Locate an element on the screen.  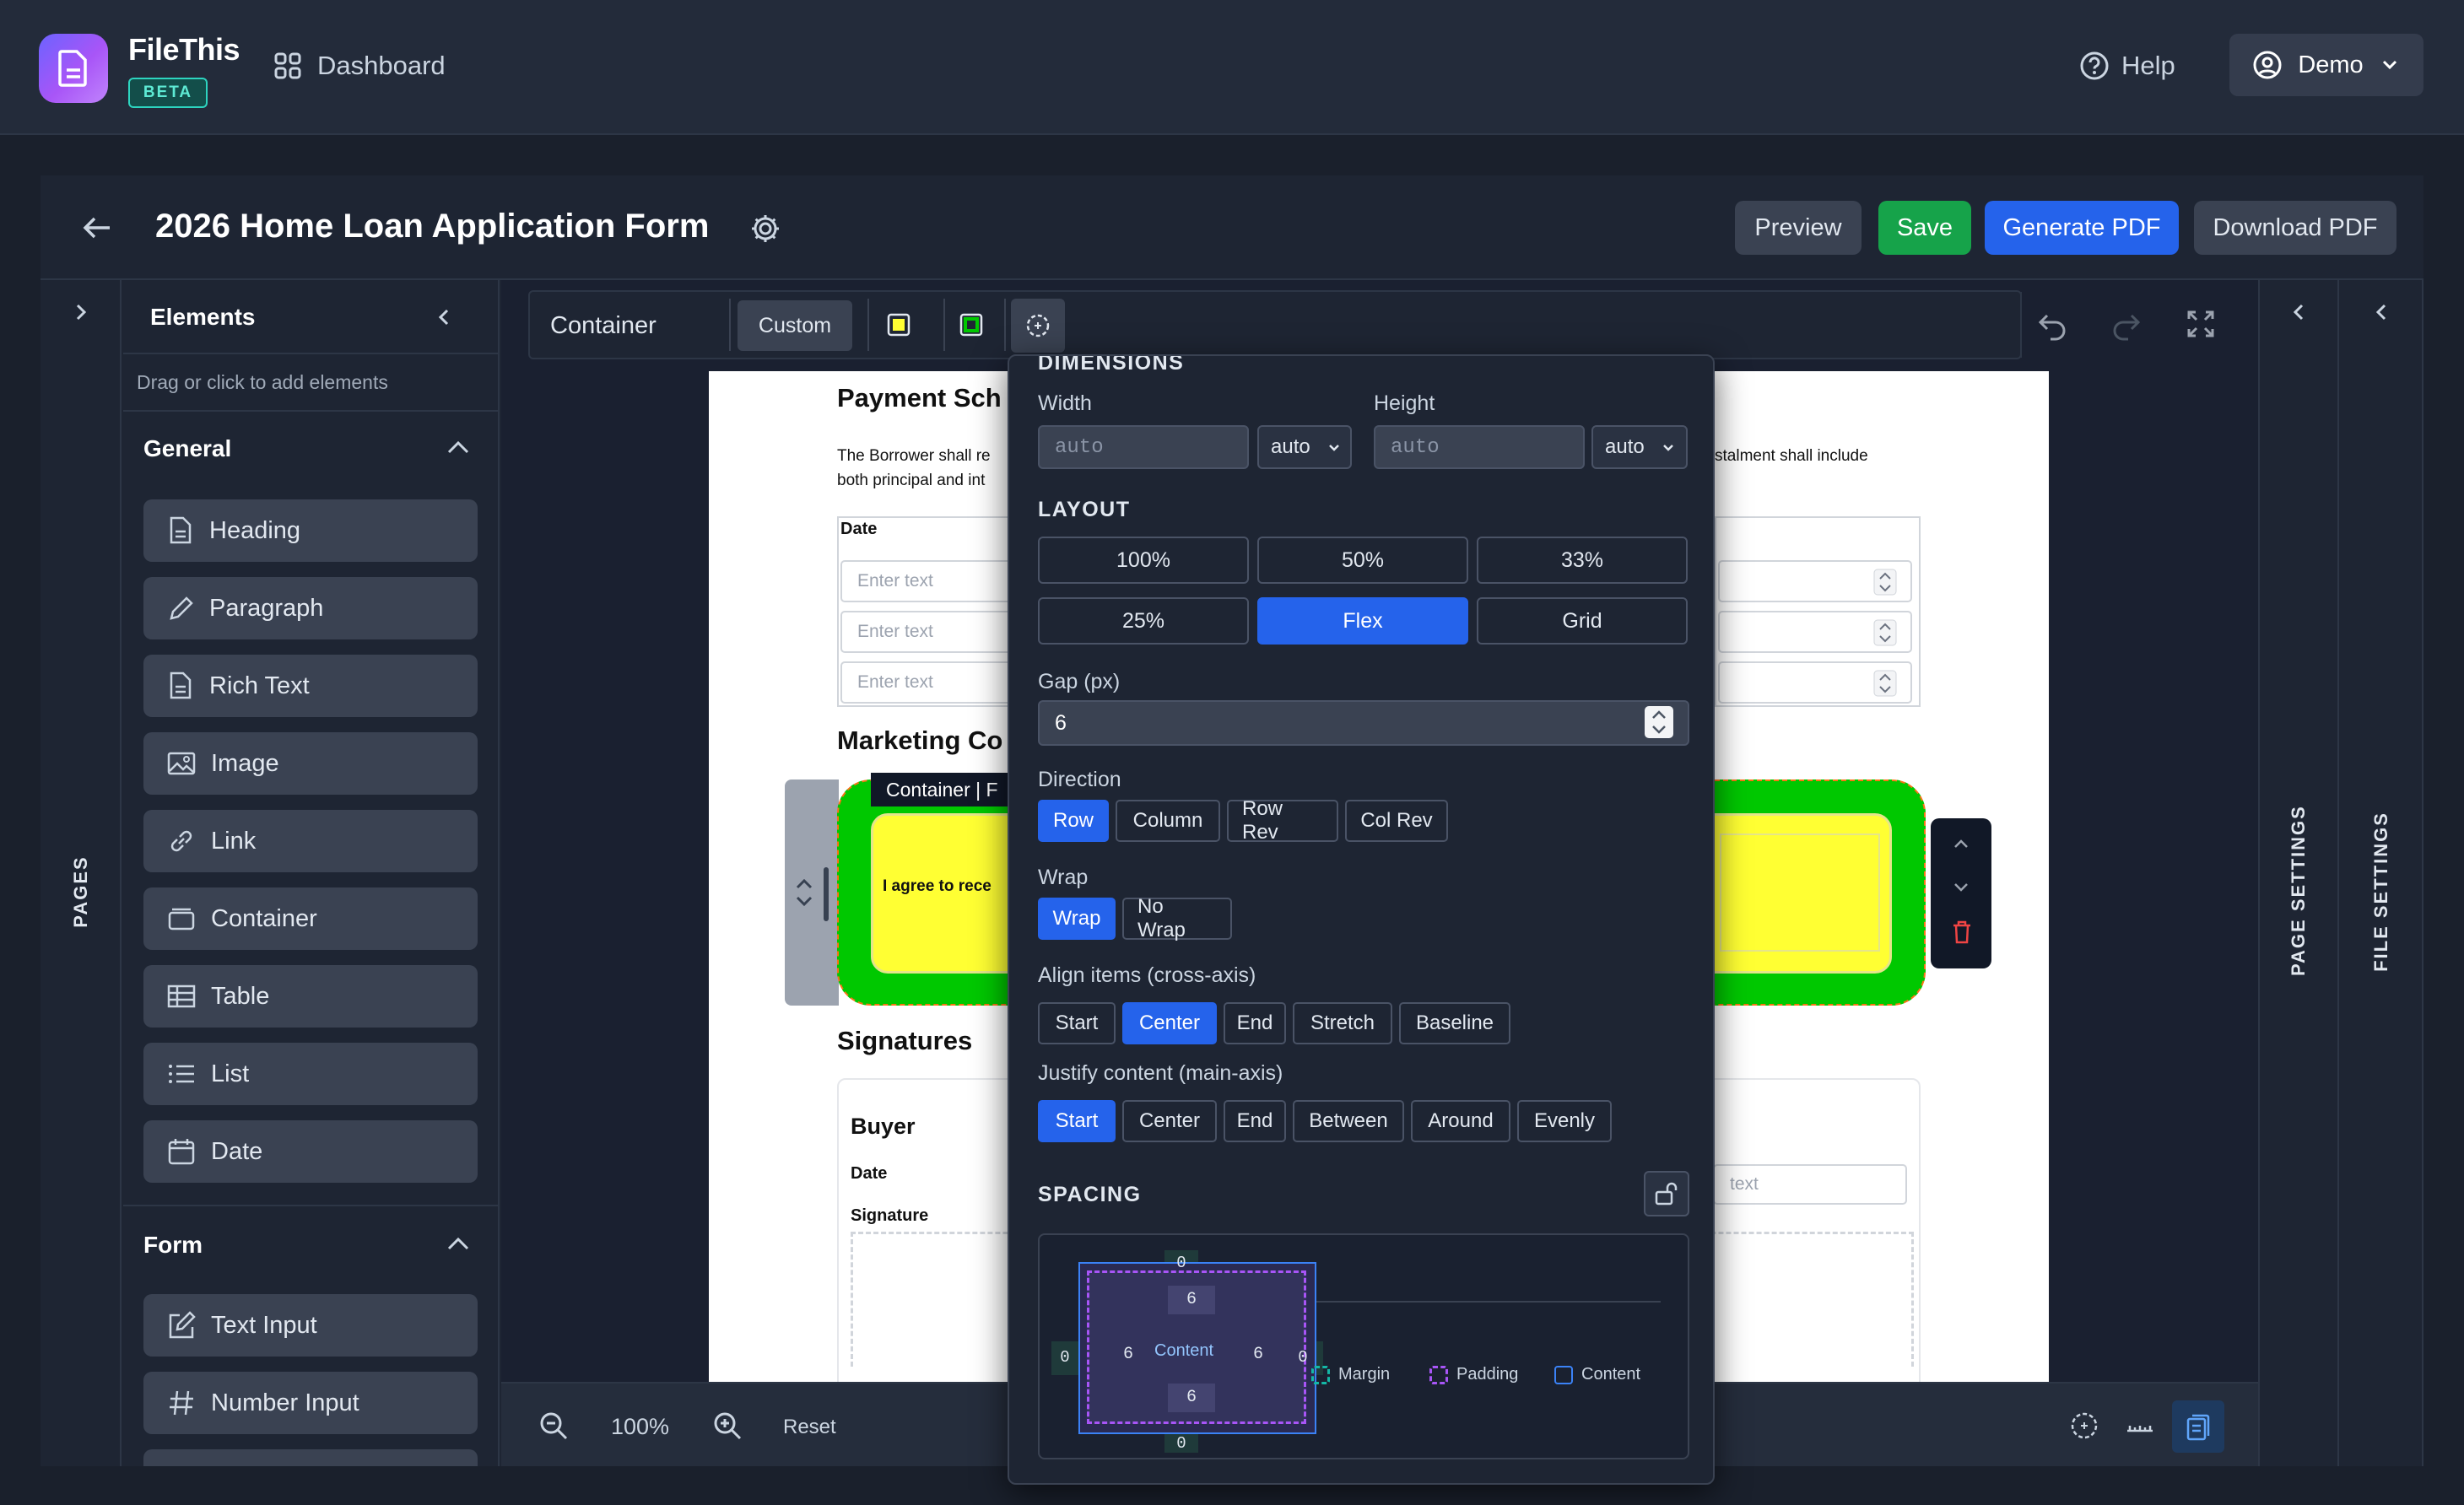
element-list: List is located at coordinates (310, 1074).